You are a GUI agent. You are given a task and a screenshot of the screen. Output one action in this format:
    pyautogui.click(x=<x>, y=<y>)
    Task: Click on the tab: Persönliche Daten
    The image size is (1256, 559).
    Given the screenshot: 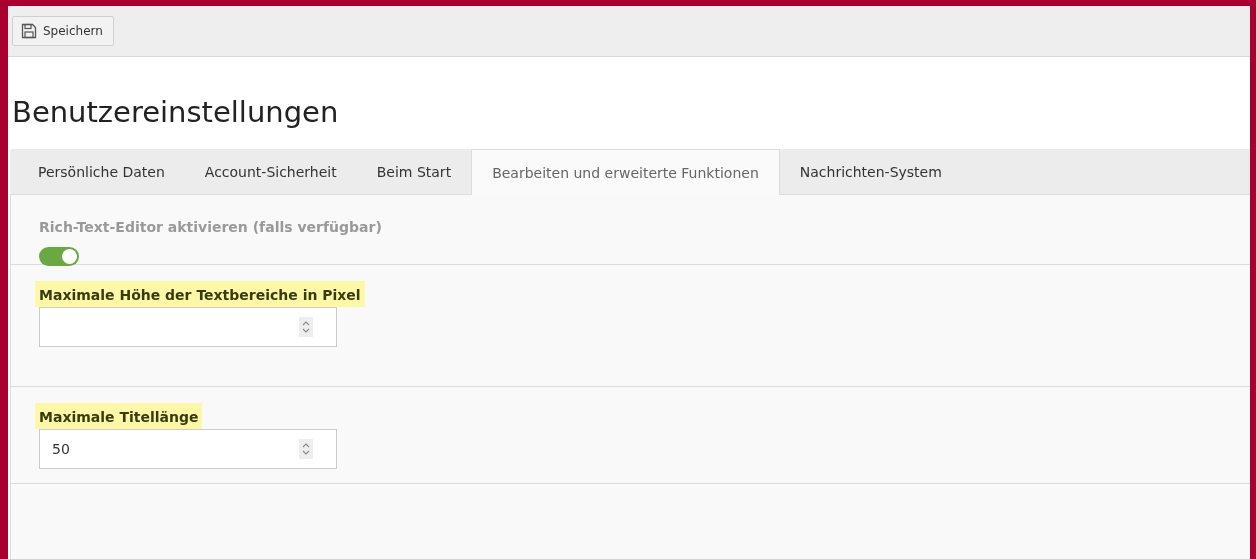 What is the action you would take?
    pyautogui.click(x=97, y=171)
    